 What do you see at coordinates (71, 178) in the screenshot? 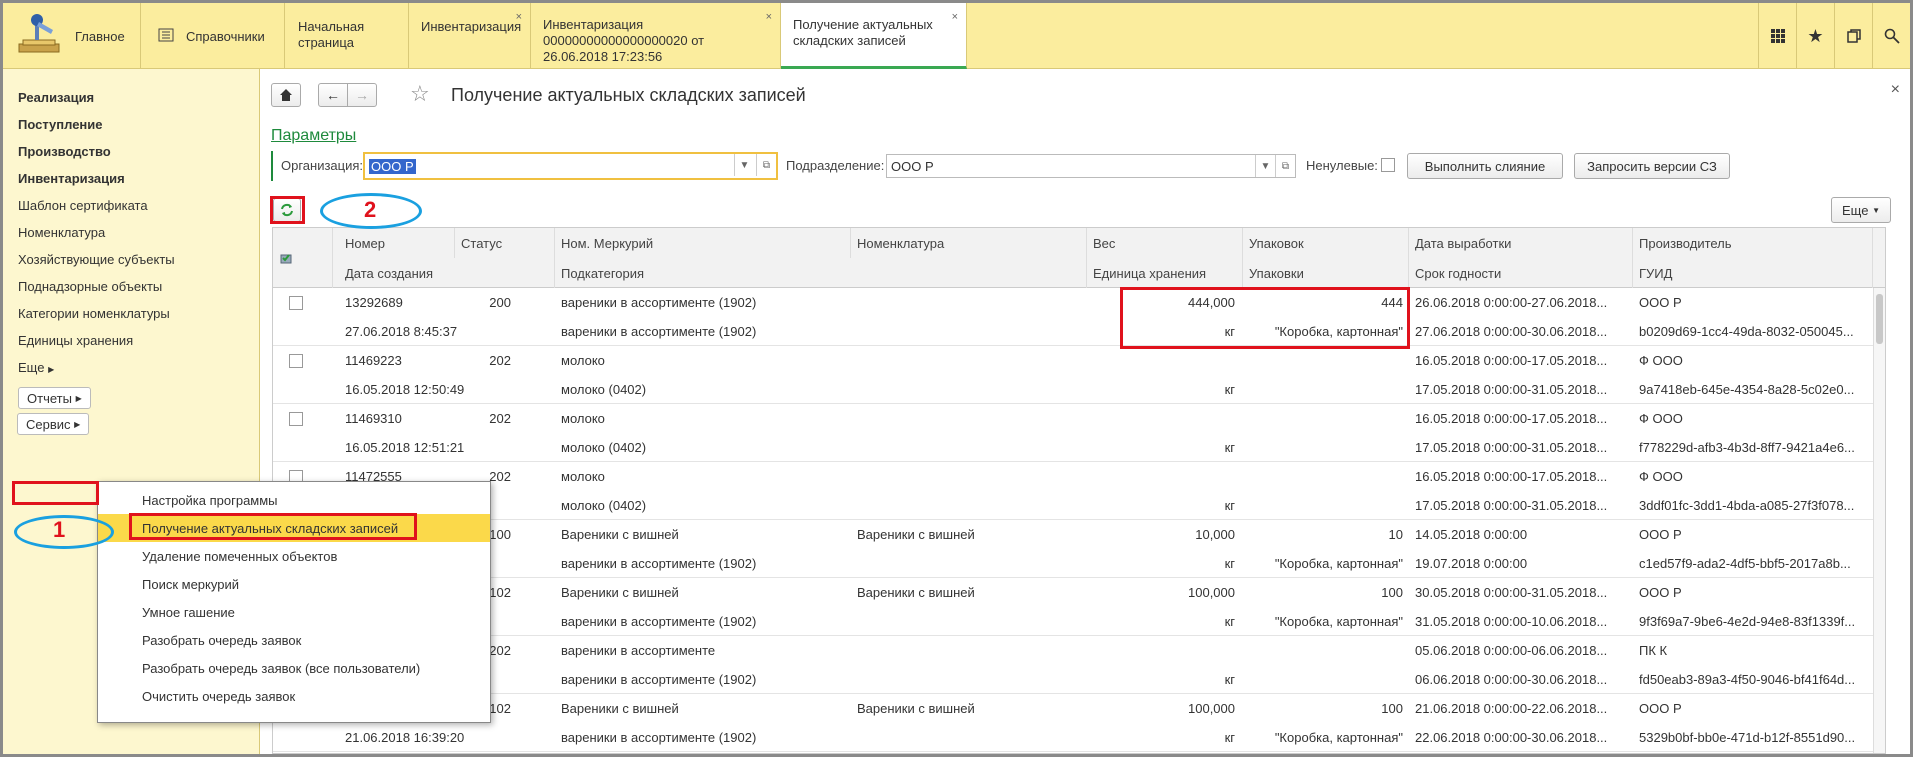
I see `sidebar-item-inventory: Инвентаризация` at bounding box center [71, 178].